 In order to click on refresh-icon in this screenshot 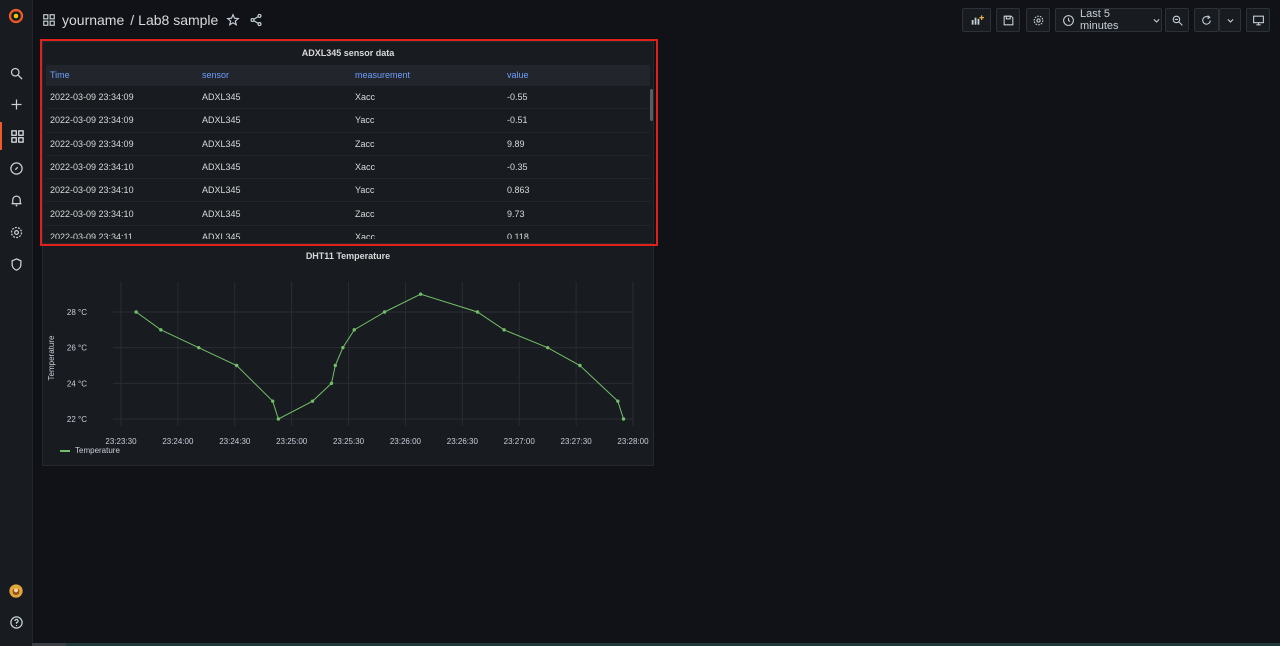, I will do `click(1206, 20)`.